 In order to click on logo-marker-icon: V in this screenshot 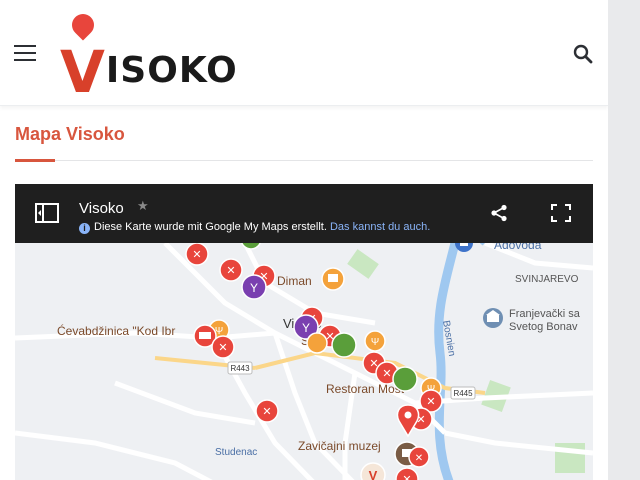, I will do `click(373, 471)`.